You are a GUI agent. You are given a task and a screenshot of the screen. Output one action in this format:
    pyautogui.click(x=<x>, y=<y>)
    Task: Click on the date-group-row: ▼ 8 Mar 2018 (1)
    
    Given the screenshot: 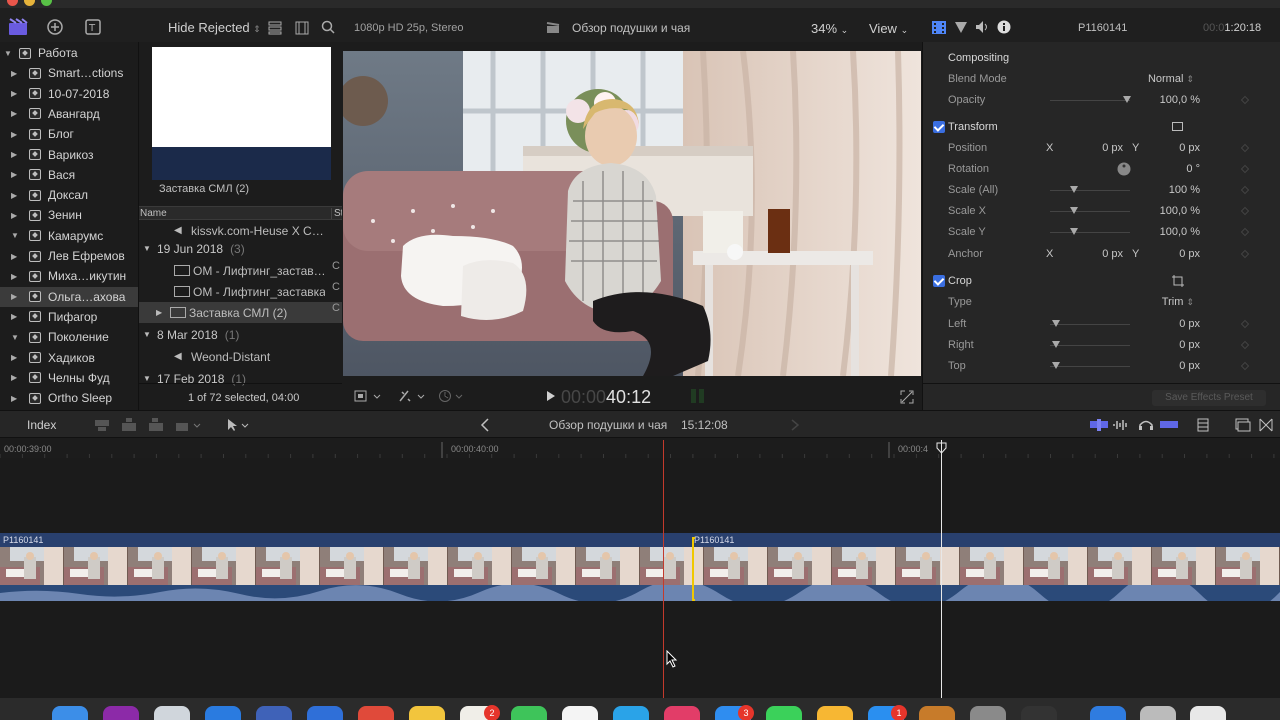 What is the action you would take?
    pyautogui.click(x=240, y=334)
    